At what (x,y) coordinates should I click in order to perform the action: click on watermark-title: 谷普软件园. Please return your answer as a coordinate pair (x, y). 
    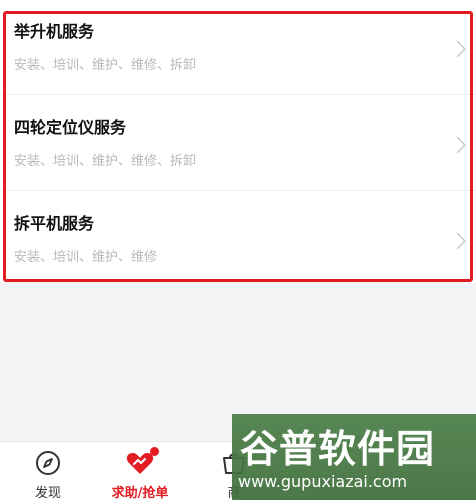
    Looking at the image, I should click on (338, 449).